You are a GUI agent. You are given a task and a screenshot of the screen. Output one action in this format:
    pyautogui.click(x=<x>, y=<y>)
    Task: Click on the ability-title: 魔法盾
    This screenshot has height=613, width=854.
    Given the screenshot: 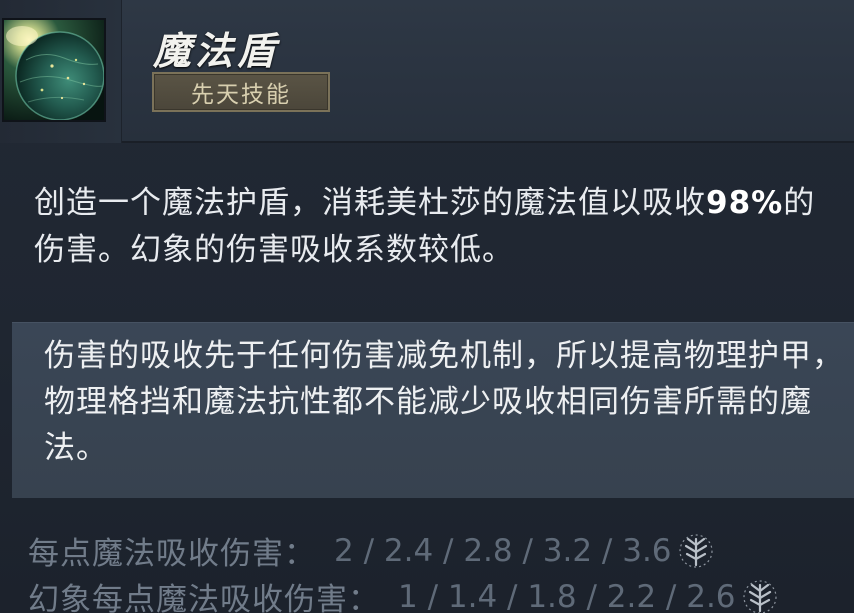 What is the action you would take?
    pyautogui.click(x=216, y=50)
    